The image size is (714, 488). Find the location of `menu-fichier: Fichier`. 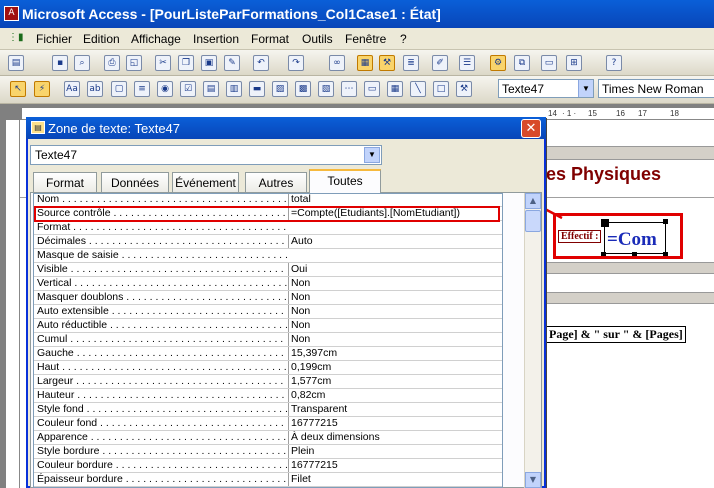

menu-fichier: Fichier is located at coordinates (54, 39).